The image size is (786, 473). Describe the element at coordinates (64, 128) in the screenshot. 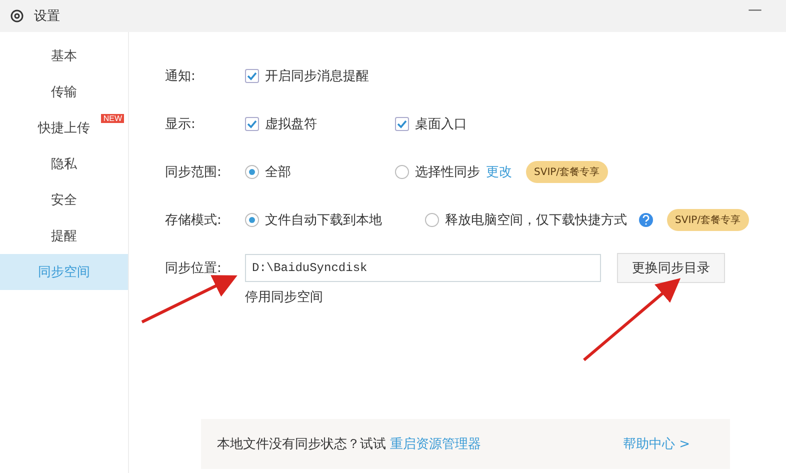

I see `sidebar-item: 快捷上传 NEW` at that location.